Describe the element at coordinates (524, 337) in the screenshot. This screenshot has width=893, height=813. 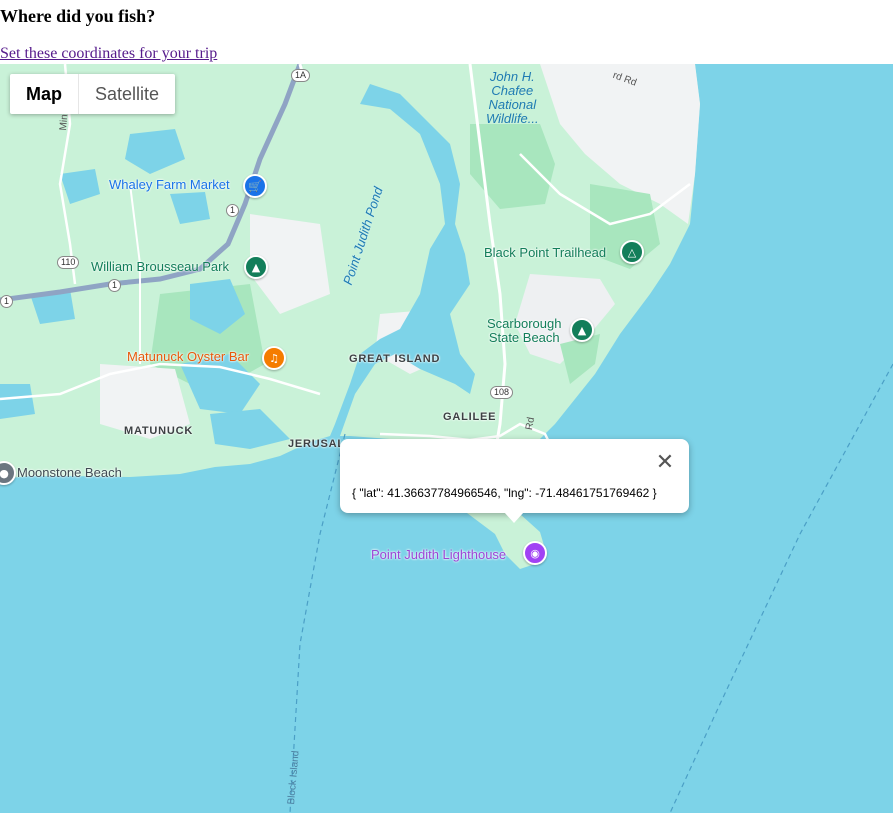
I see `scarborough-label-line-2: State Beach` at that location.